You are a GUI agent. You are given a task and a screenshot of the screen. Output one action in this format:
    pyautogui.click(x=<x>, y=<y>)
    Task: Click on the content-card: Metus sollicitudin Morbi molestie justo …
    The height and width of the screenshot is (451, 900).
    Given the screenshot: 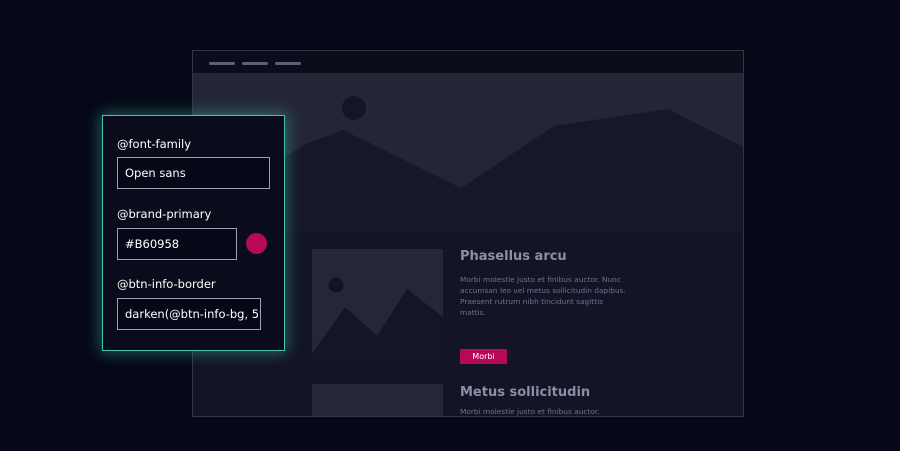 What is the action you would take?
    pyautogui.click(x=468, y=400)
    